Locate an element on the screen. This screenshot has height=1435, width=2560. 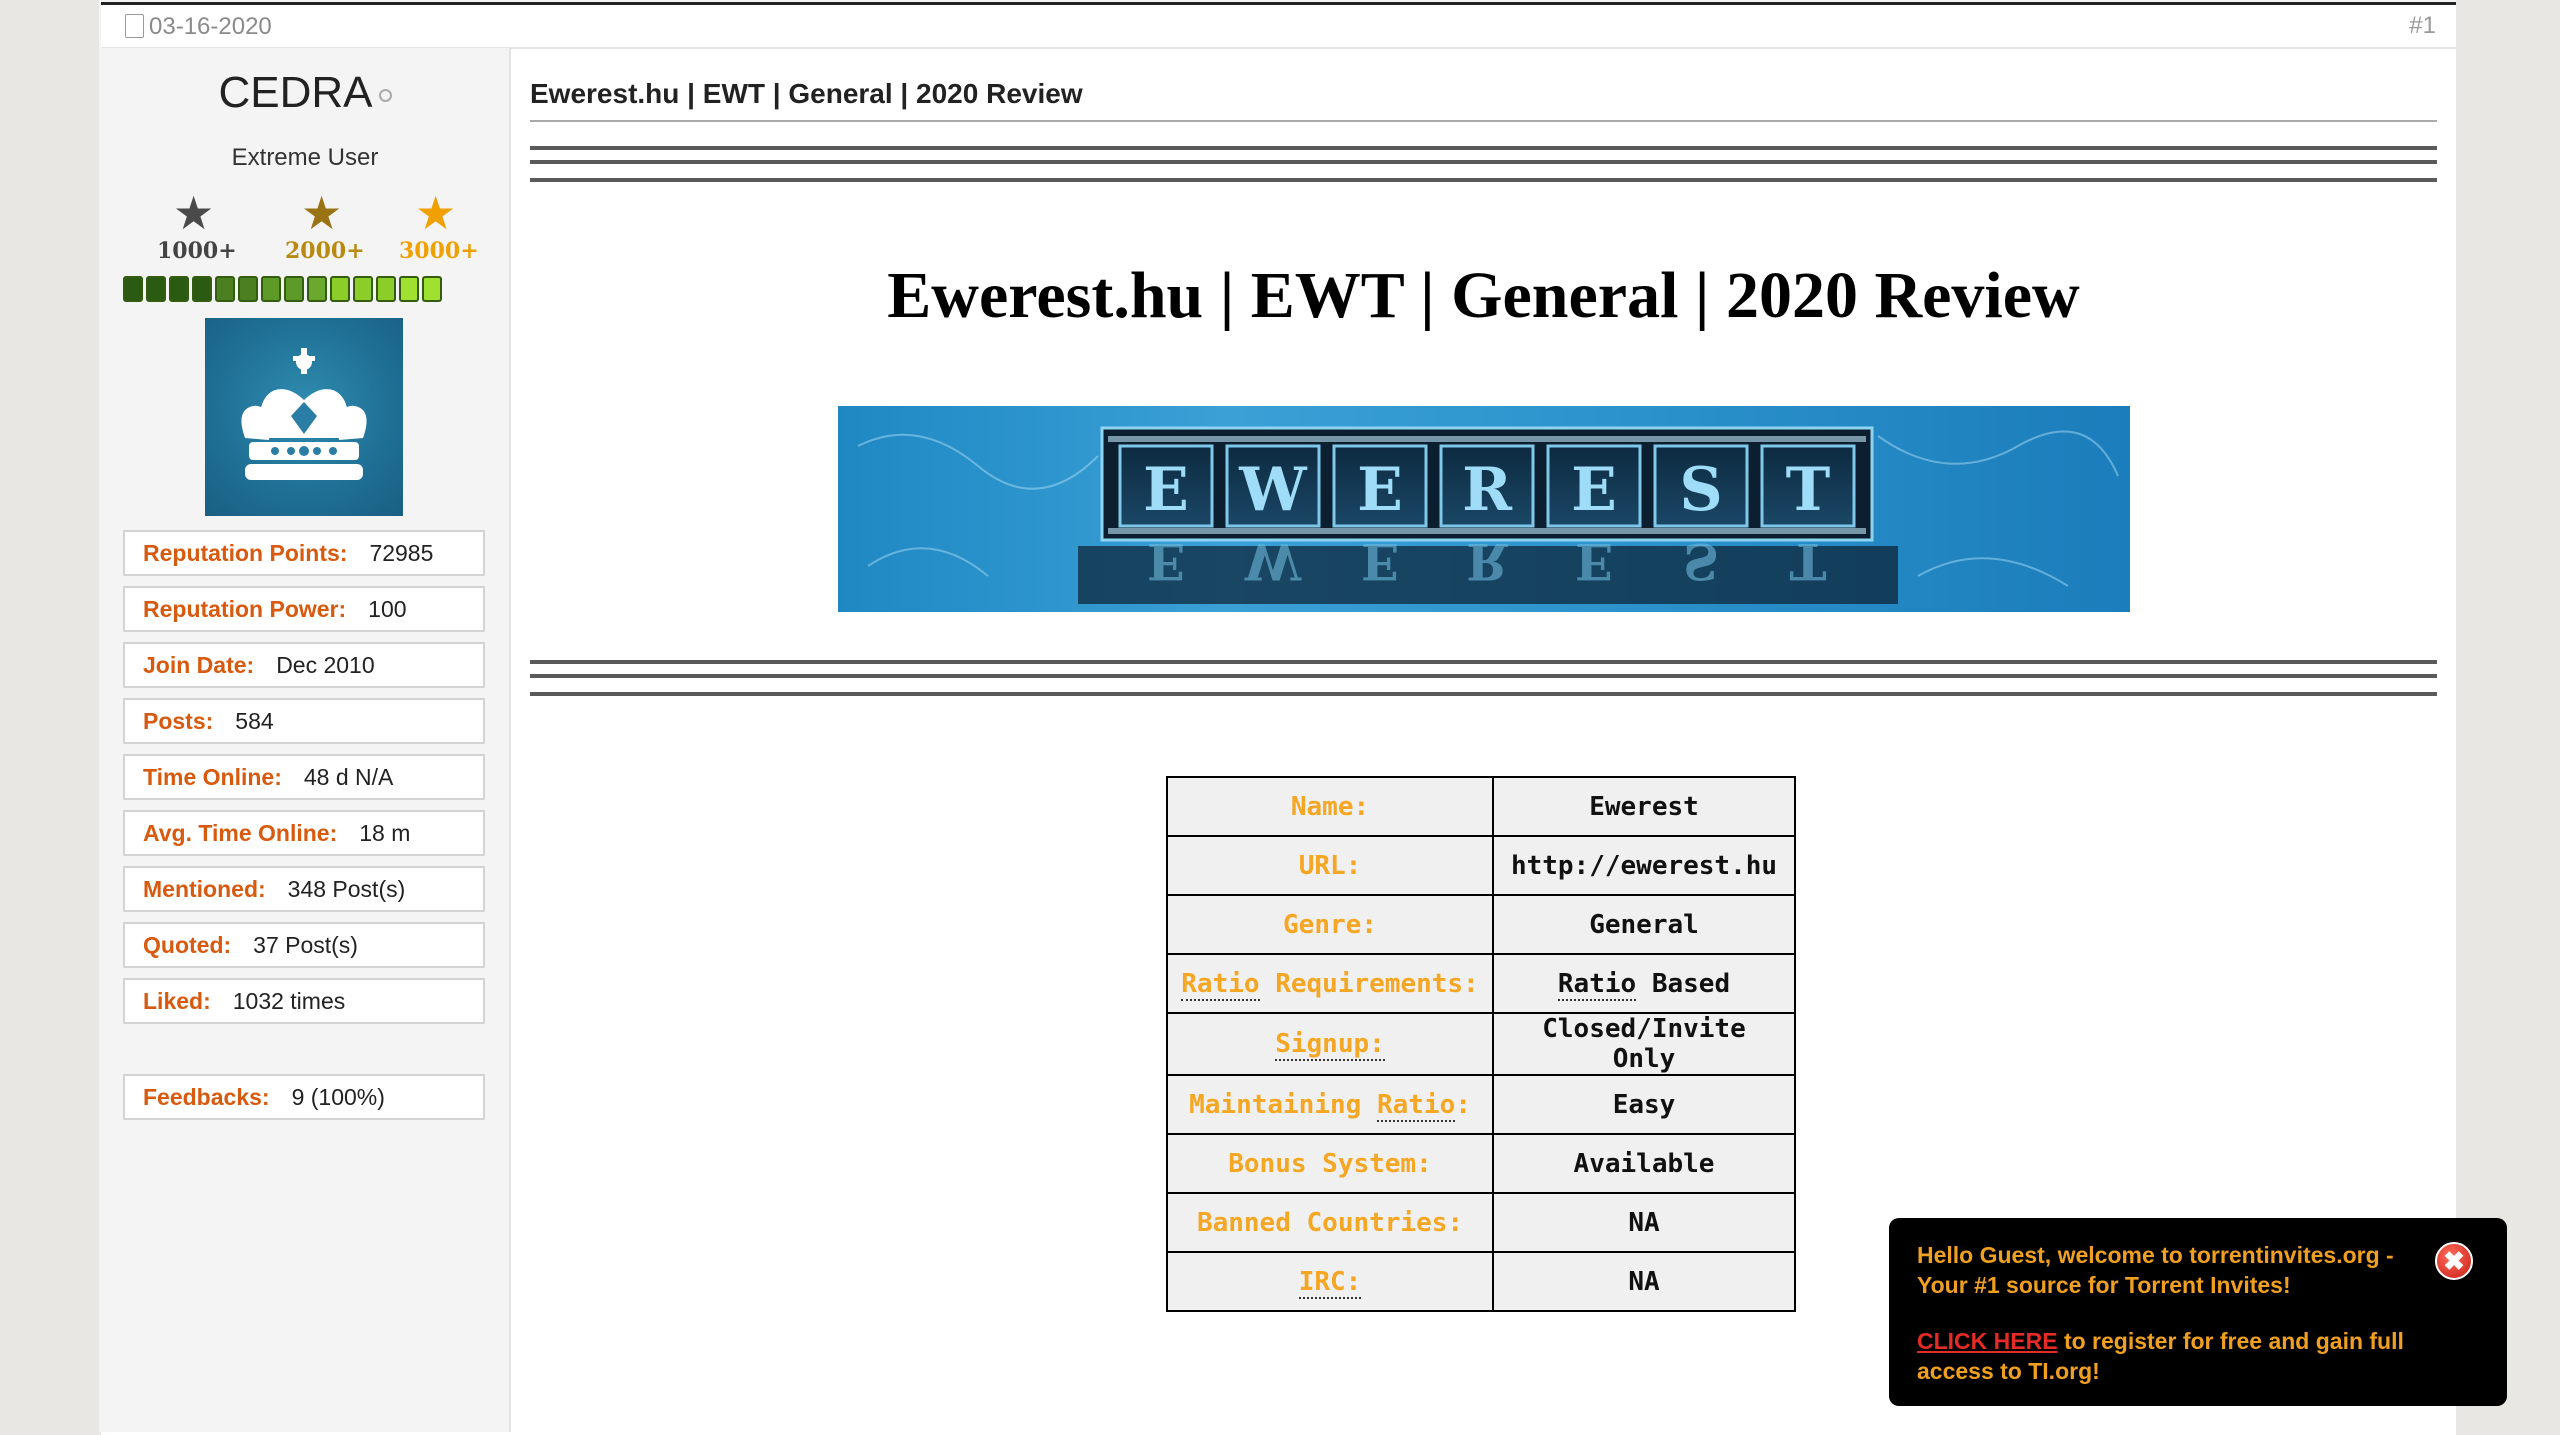
stat-row: Join Date: Dec 2010 is located at coordinates (304, 665).